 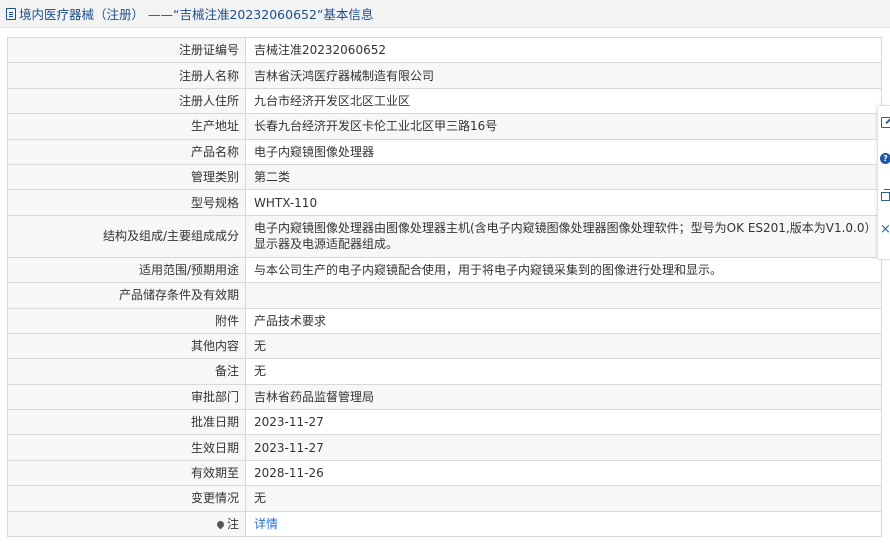 I want to click on row-label-registrant-address: 注册人住所, so click(x=126, y=101).